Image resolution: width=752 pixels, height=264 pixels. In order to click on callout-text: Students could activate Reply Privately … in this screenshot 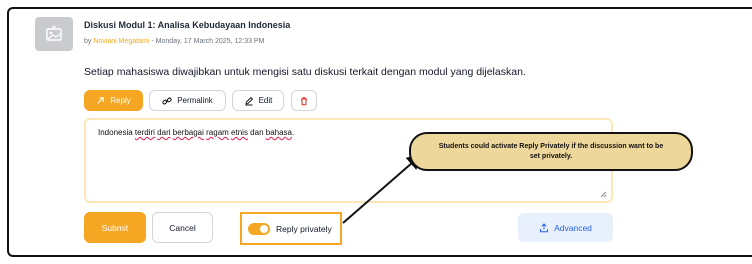, I will do `click(551, 151)`.